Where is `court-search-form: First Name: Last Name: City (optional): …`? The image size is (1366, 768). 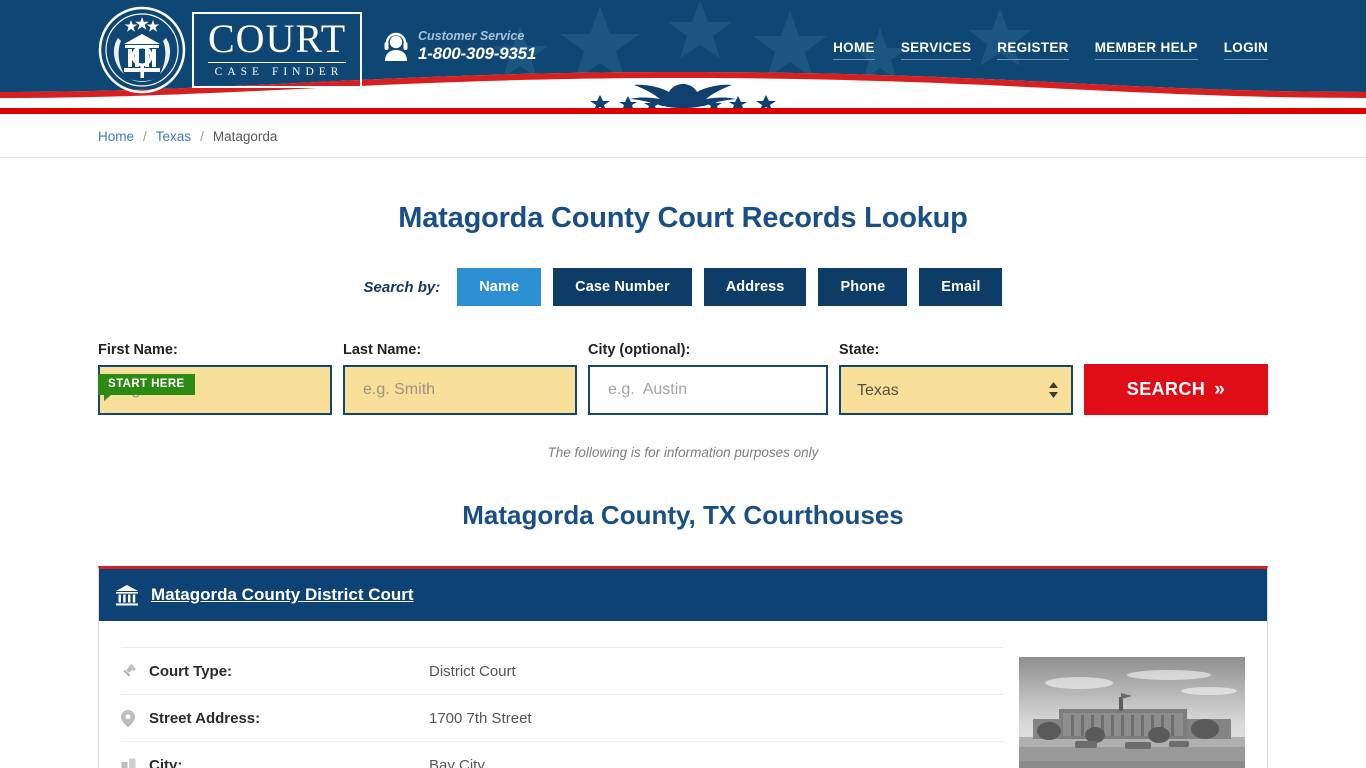
court-search-form: First Name: Last Name: City (optional): … is located at coordinates (683, 378).